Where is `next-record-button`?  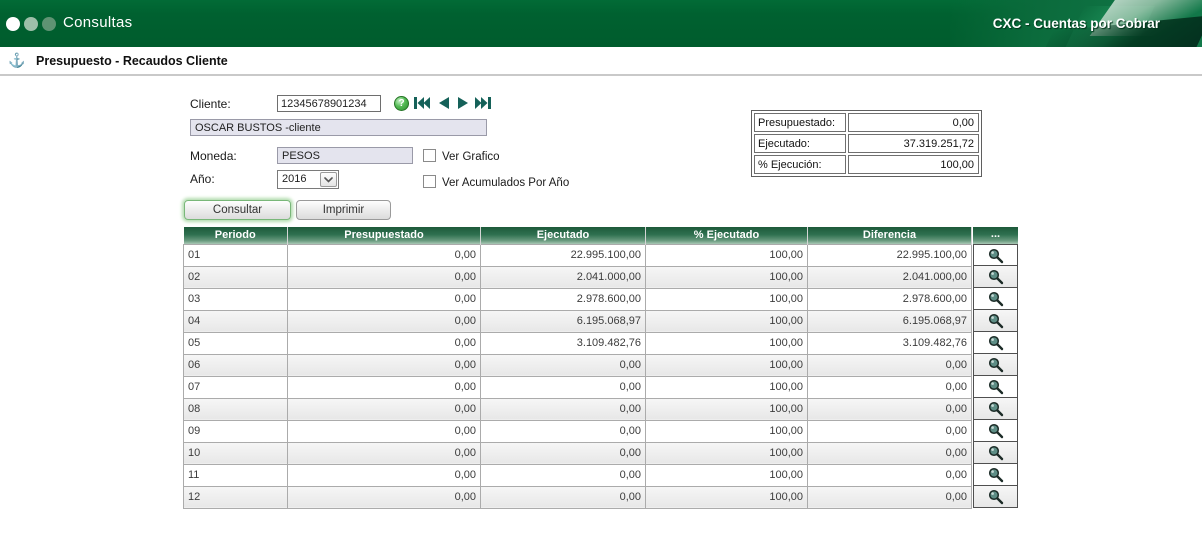 next-record-button is located at coordinates (463, 103).